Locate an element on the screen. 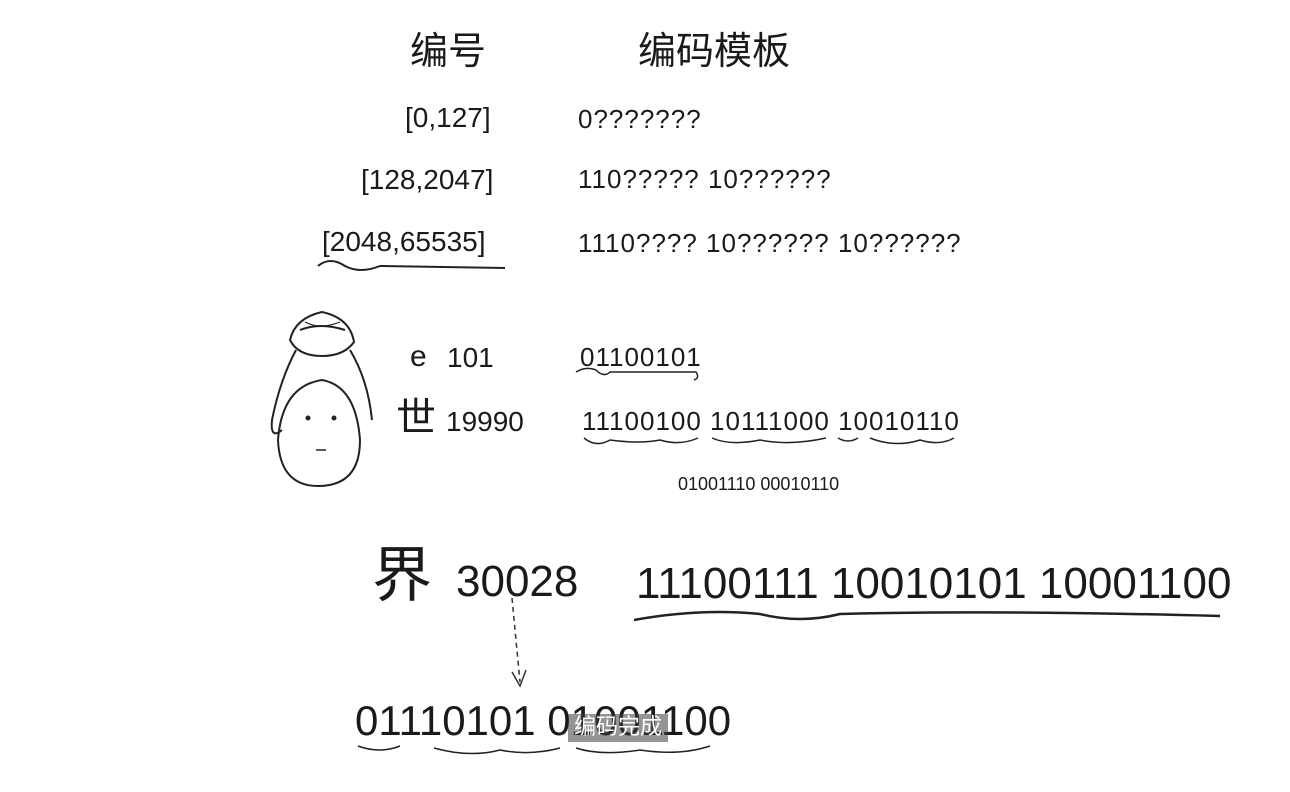 The image size is (1290, 792). jie-underline is located at coordinates (927, 616).